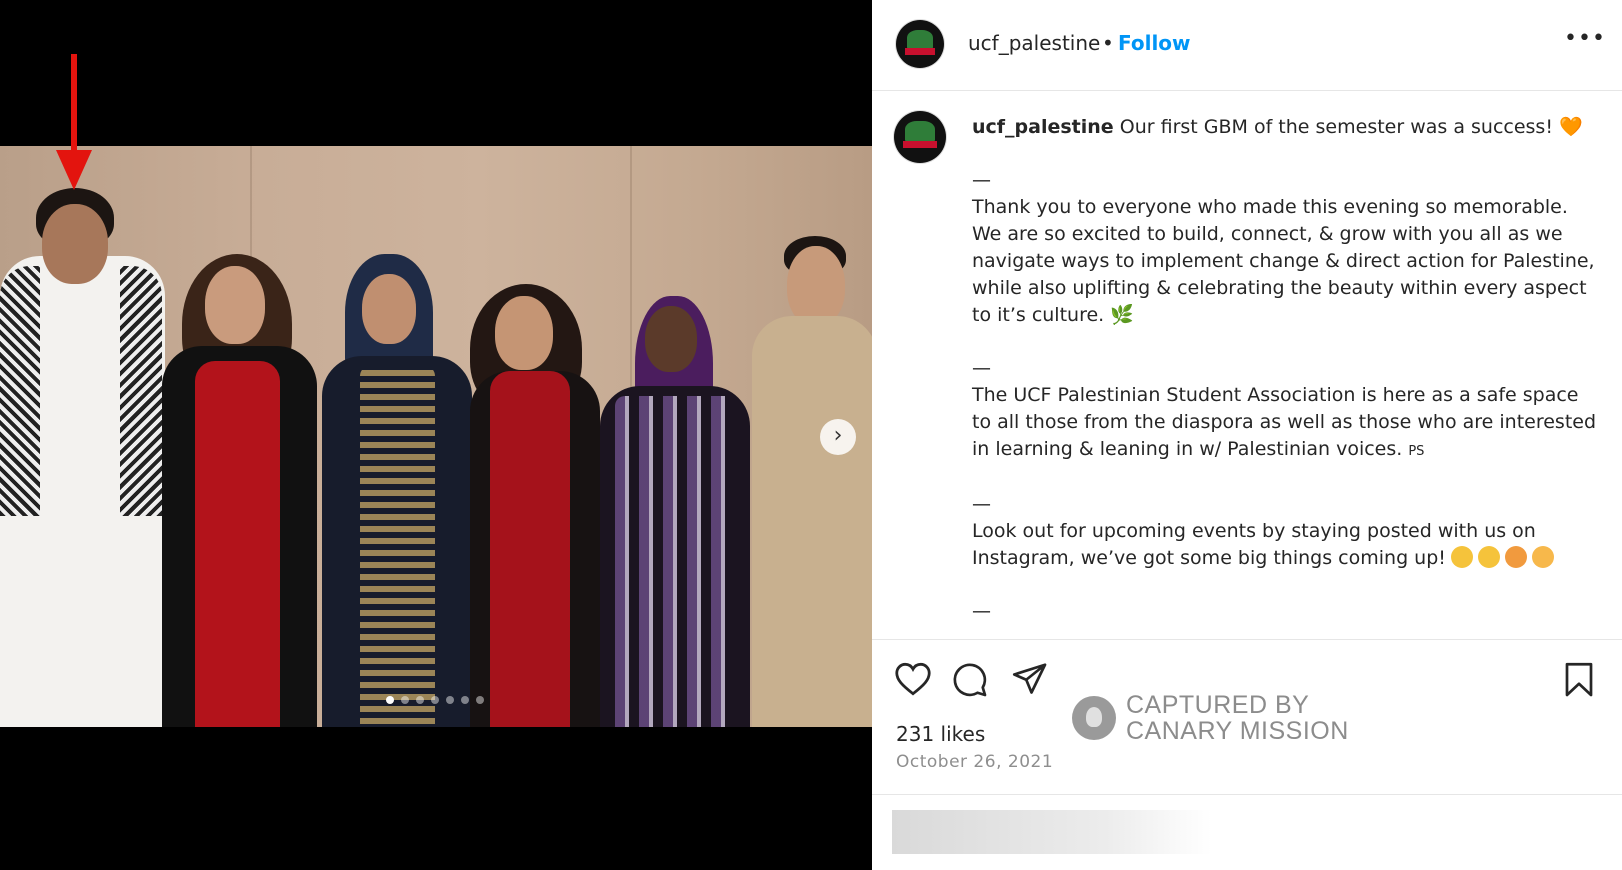  I want to click on herb-emoji: 🌿, so click(1122, 315).